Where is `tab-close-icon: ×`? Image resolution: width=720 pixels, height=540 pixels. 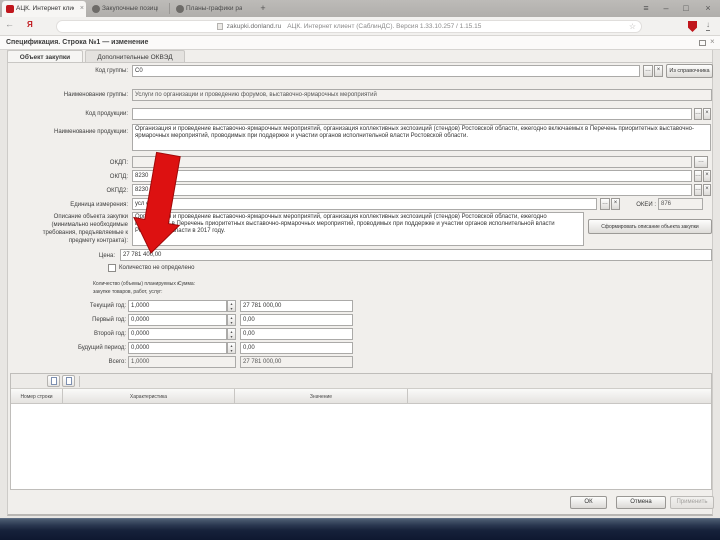
tab-close-icon: × is located at coordinates (82, 8).